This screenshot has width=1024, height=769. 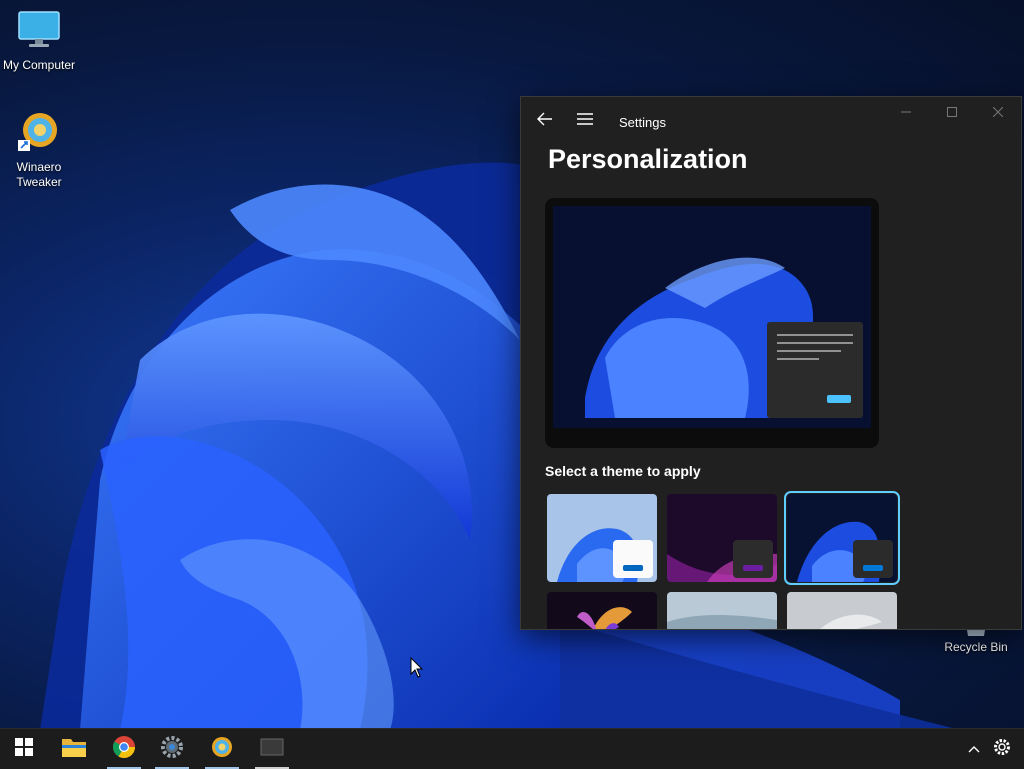 I want to click on taskbar, so click(x=512, y=748).